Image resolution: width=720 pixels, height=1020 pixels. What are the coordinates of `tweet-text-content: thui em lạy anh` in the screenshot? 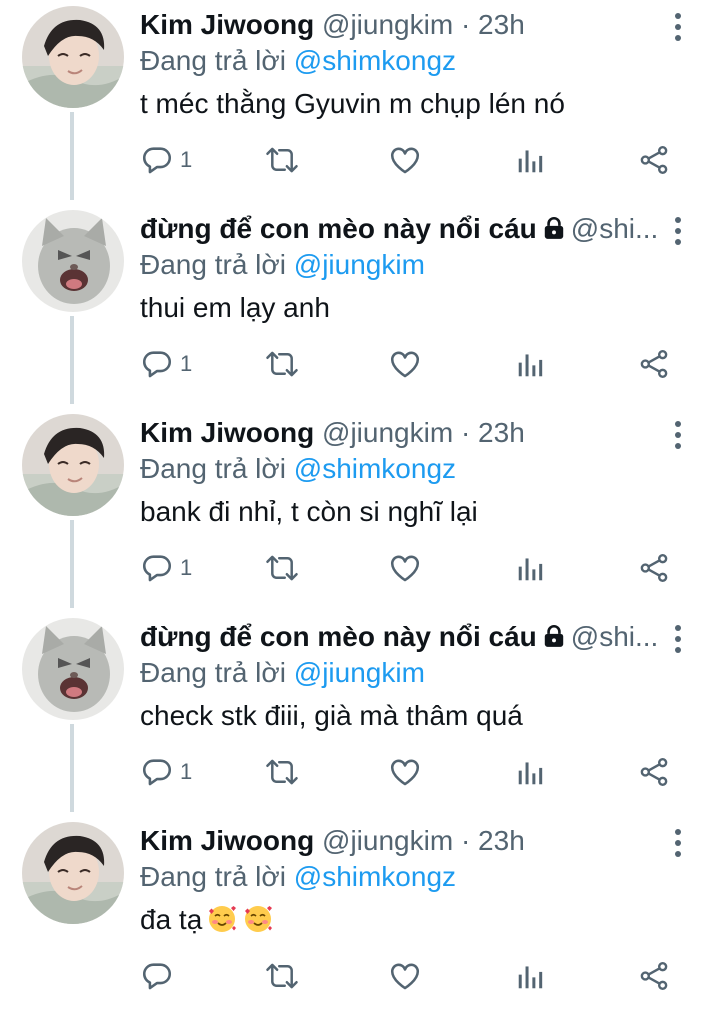 It's located at (235, 307).